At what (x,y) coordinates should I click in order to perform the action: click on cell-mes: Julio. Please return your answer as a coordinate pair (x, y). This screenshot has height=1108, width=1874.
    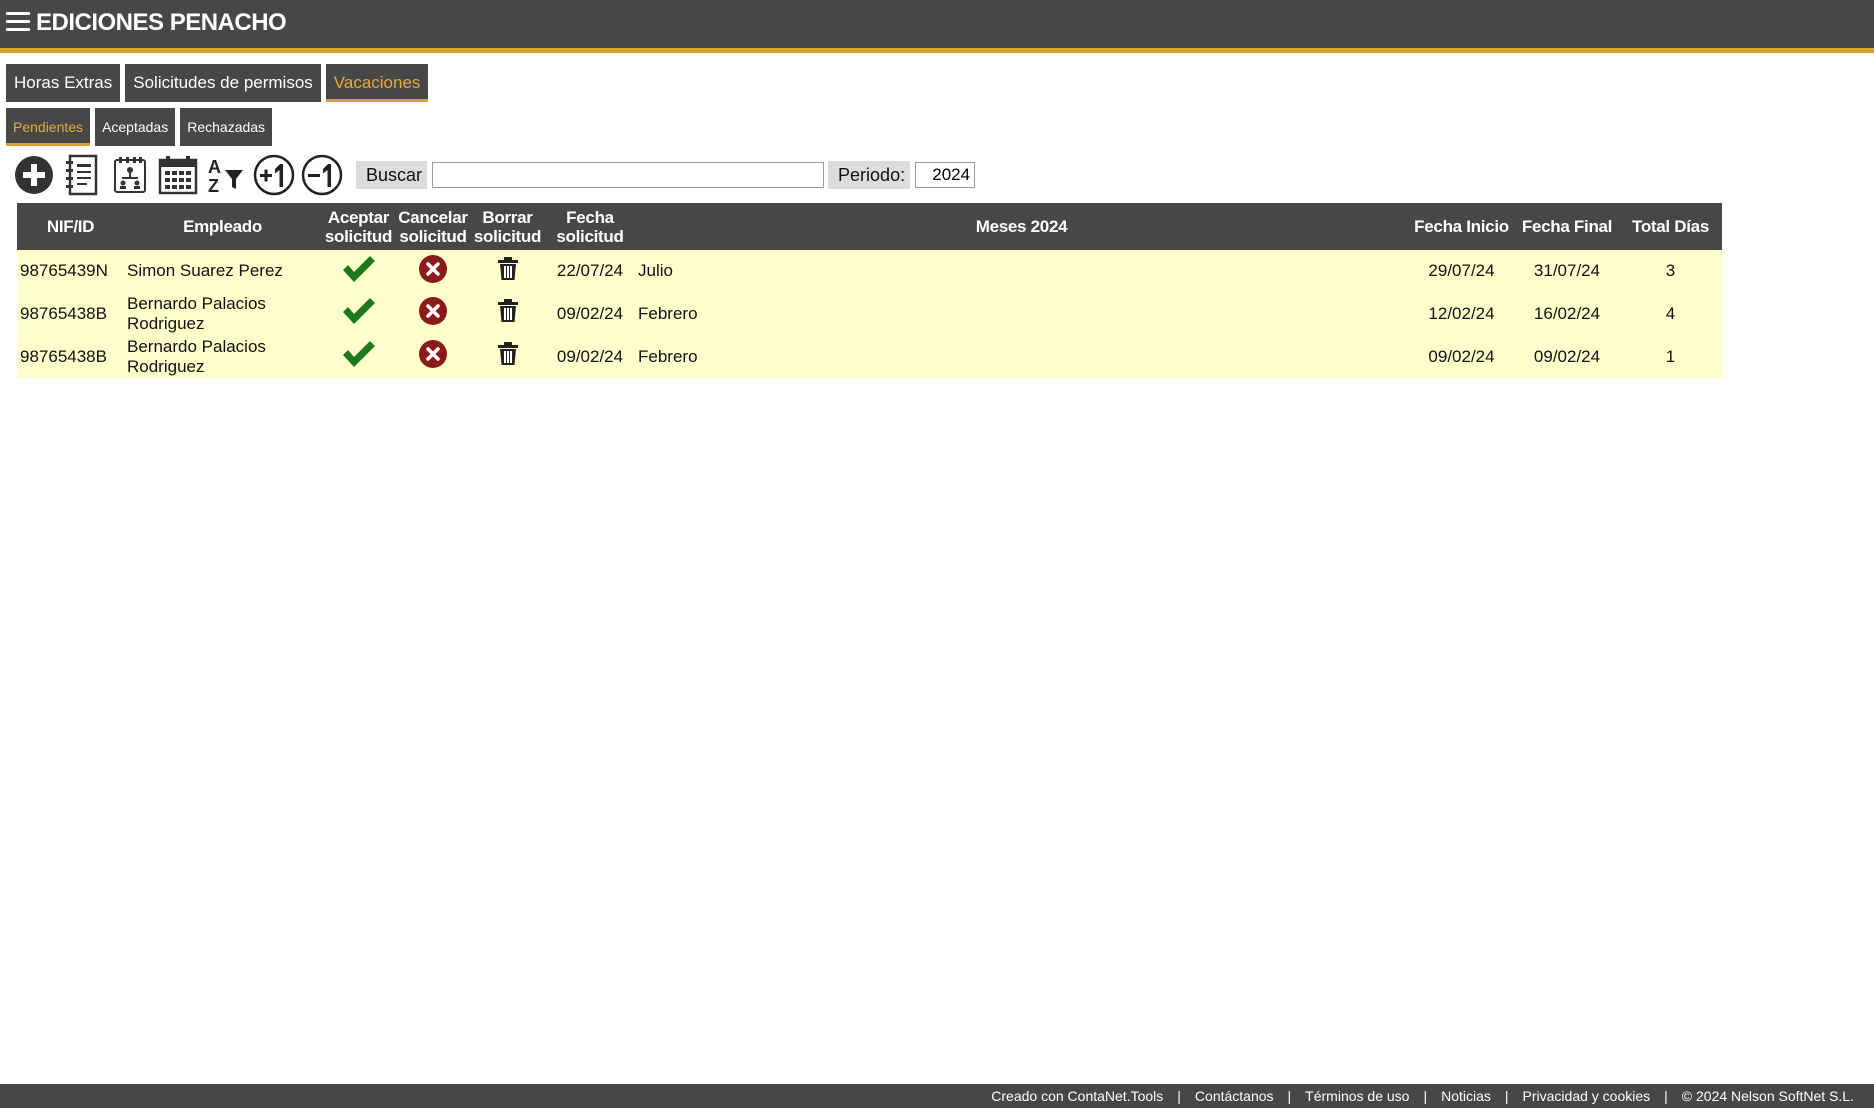
    Looking at the image, I should click on (1021, 271).